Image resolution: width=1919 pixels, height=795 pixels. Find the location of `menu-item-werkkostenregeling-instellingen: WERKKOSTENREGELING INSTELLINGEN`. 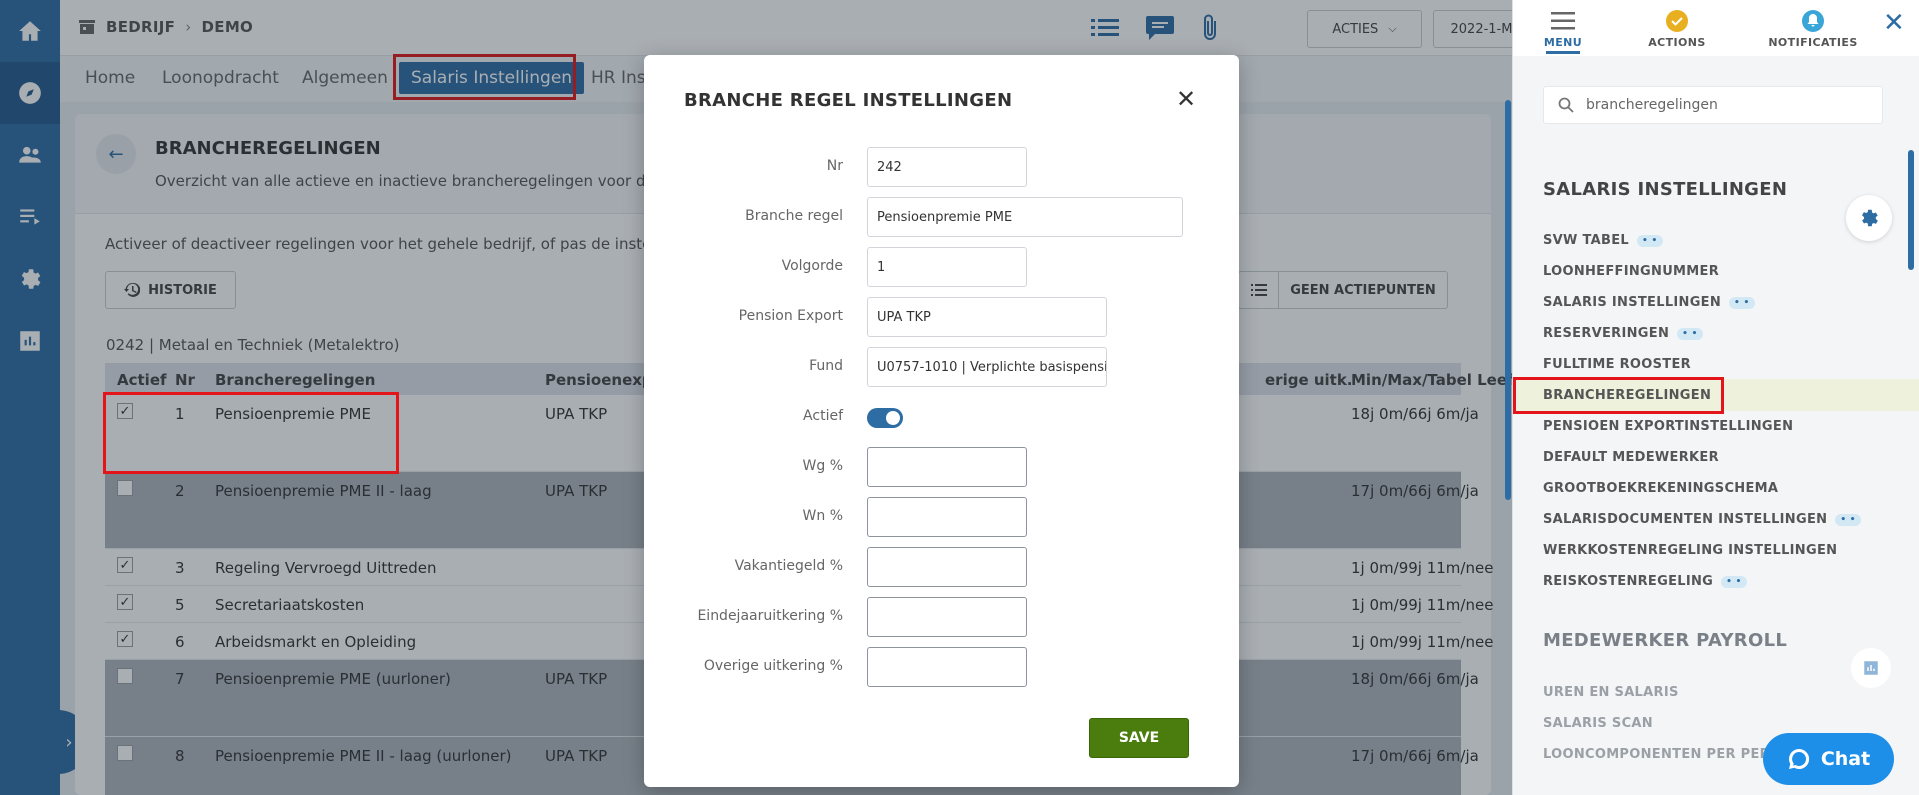

menu-item-werkkostenregeling-instellingen: WERKKOSTENREGELING INSTELLINGEN is located at coordinates (1690, 550).